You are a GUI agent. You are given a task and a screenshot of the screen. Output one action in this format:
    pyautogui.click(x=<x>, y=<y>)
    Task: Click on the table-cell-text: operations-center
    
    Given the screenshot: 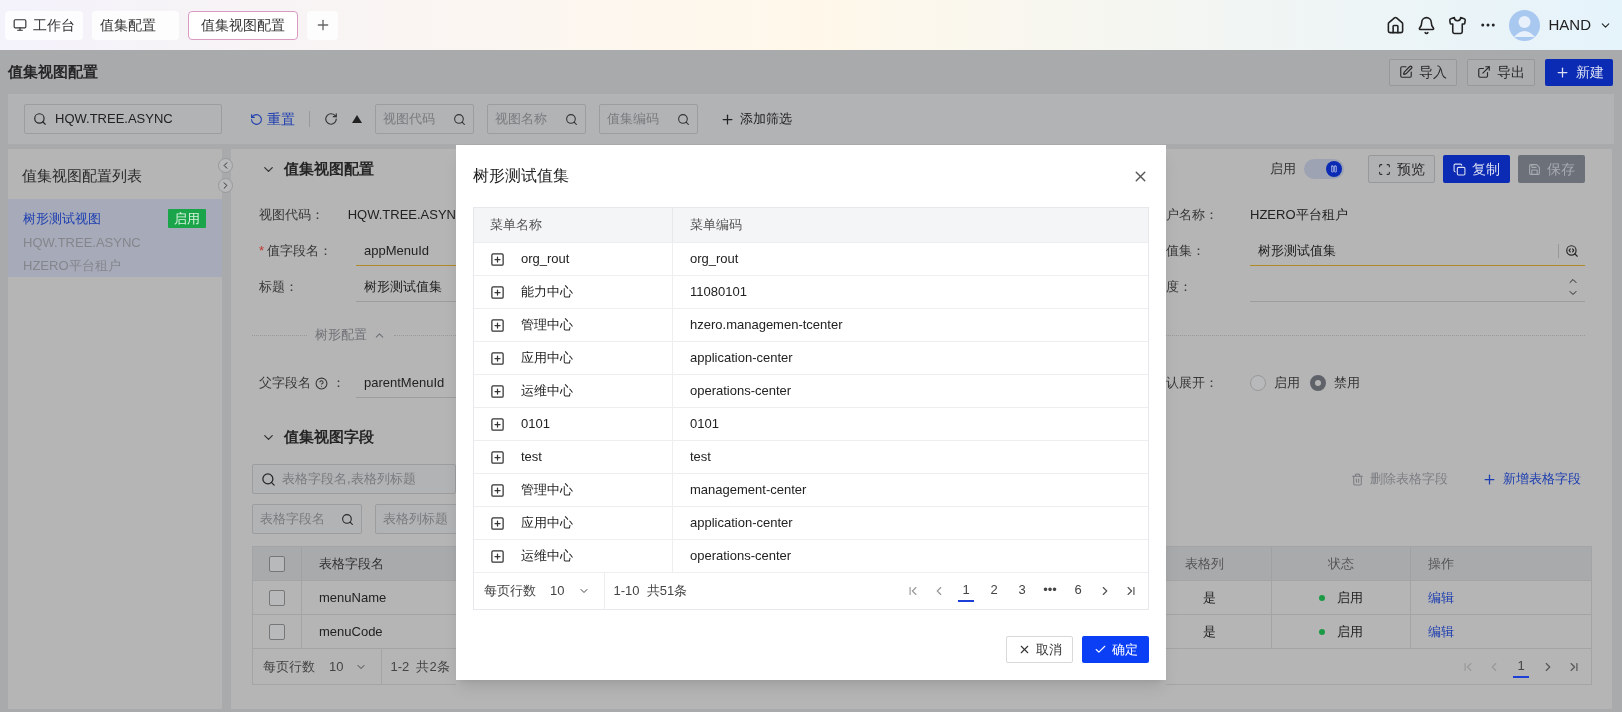 What is the action you would take?
    pyautogui.click(x=740, y=556)
    